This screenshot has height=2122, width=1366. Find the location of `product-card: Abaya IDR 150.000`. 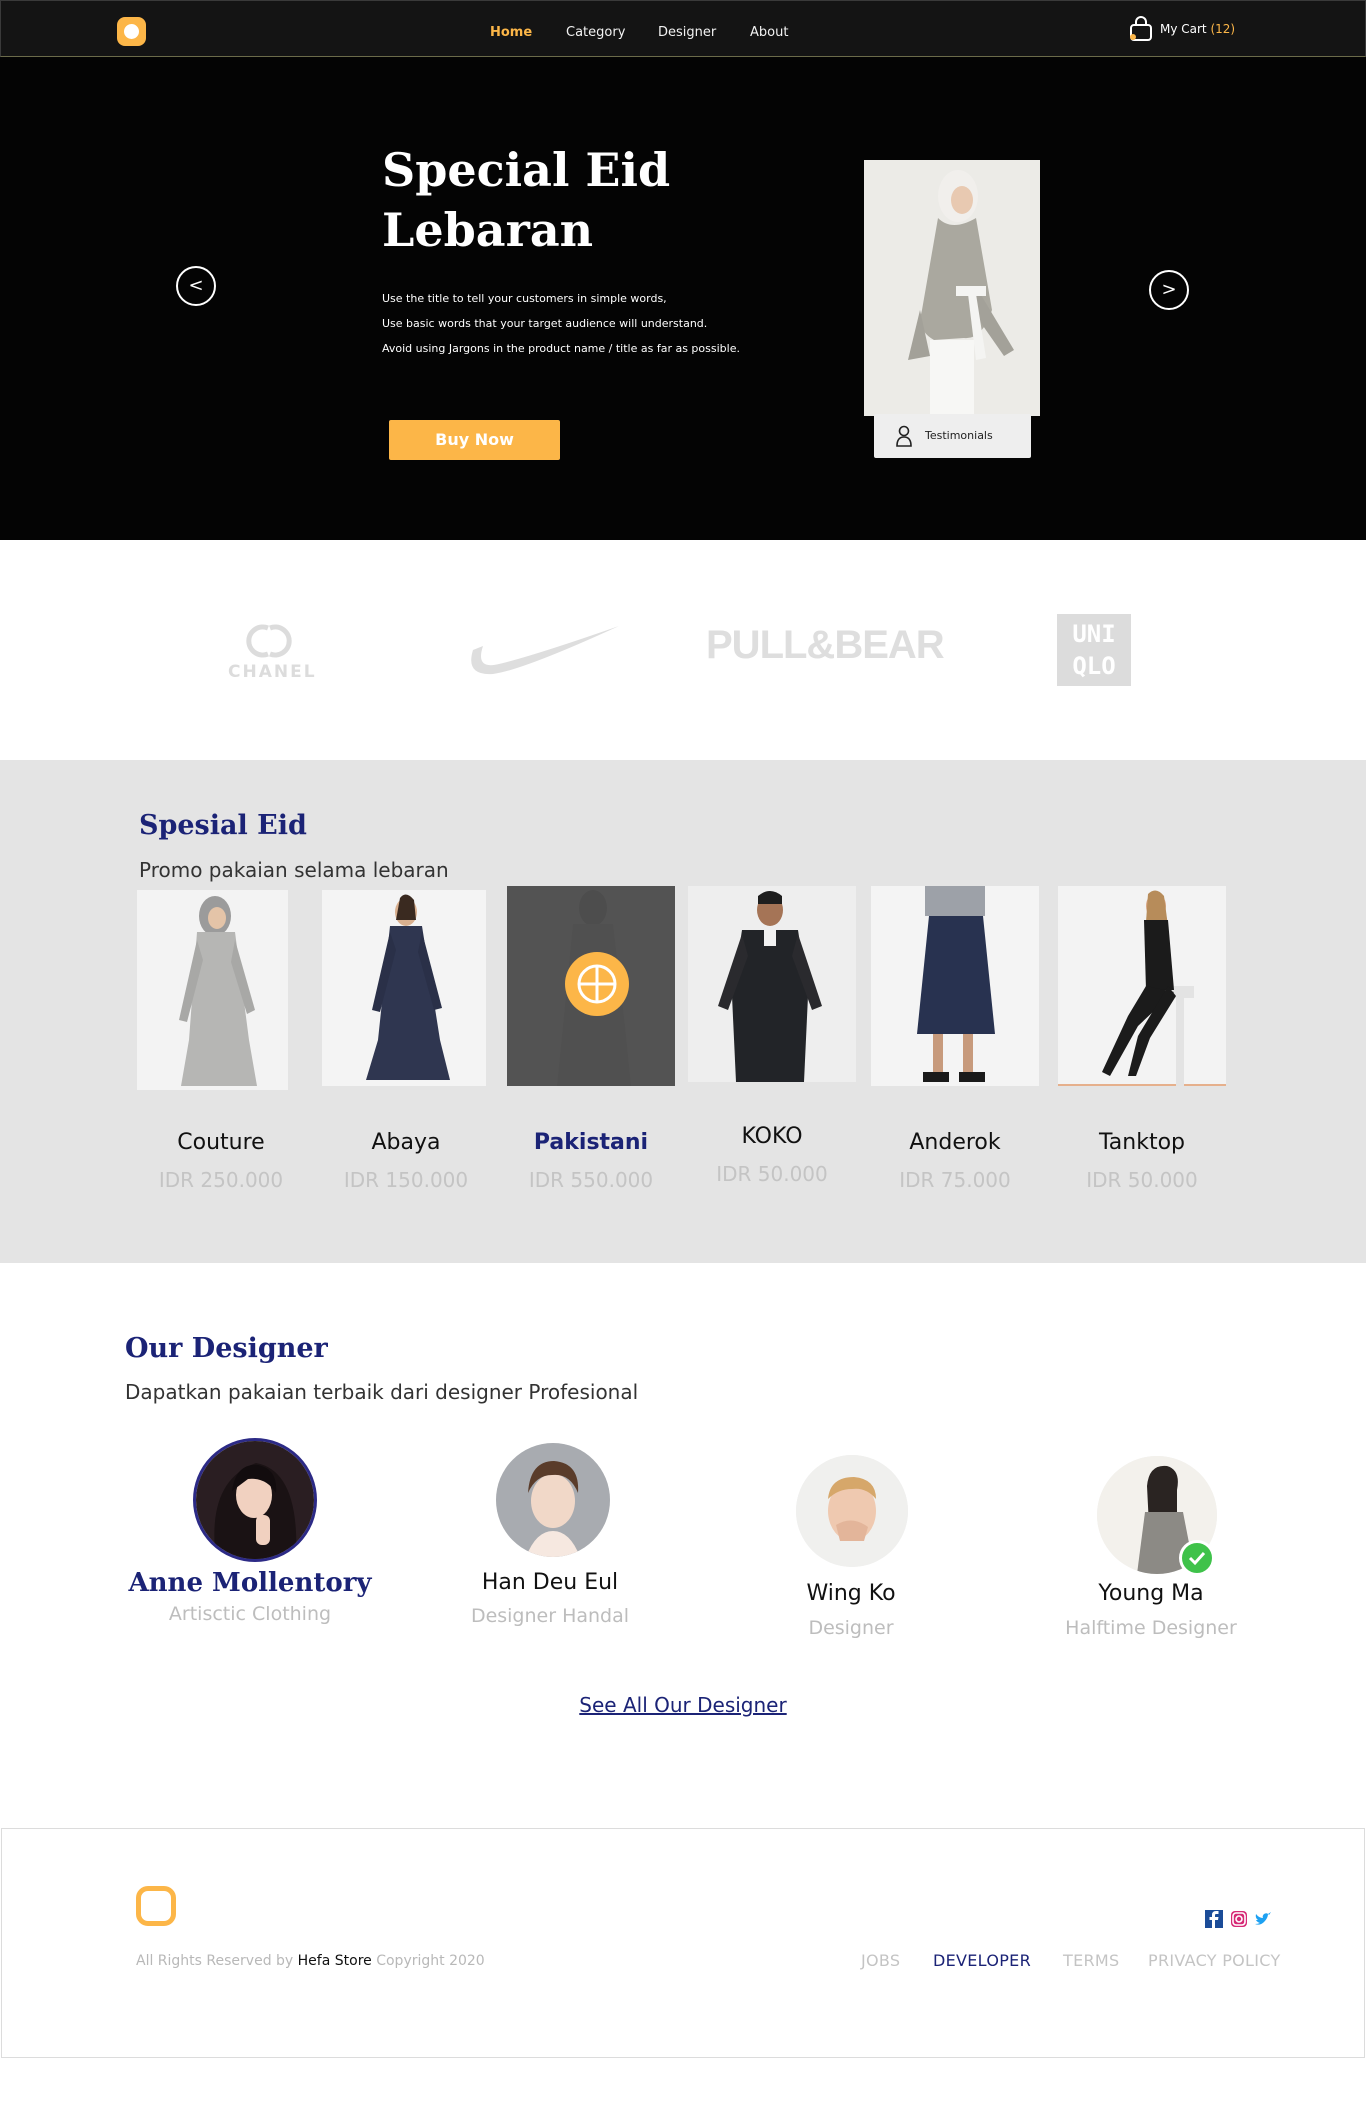

product-card: Abaya IDR 150.000 is located at coordinates (406, 1055).